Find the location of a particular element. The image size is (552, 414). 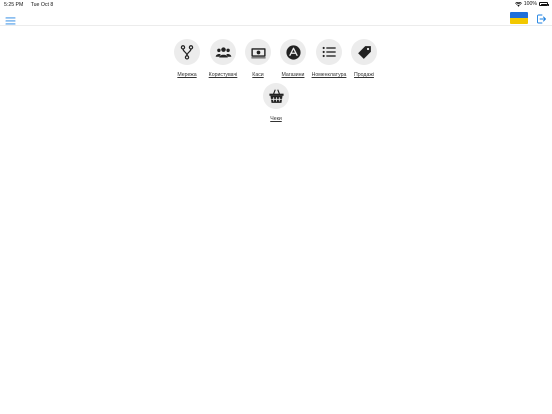

app-store-icon is located at coordinates (293, 52).